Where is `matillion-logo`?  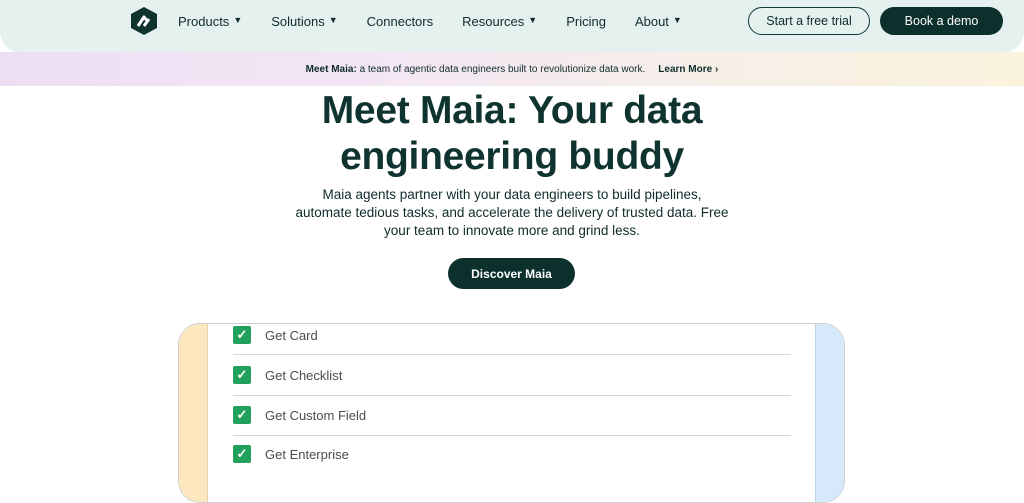
matillion-logo is located at coordinates (144, 21).